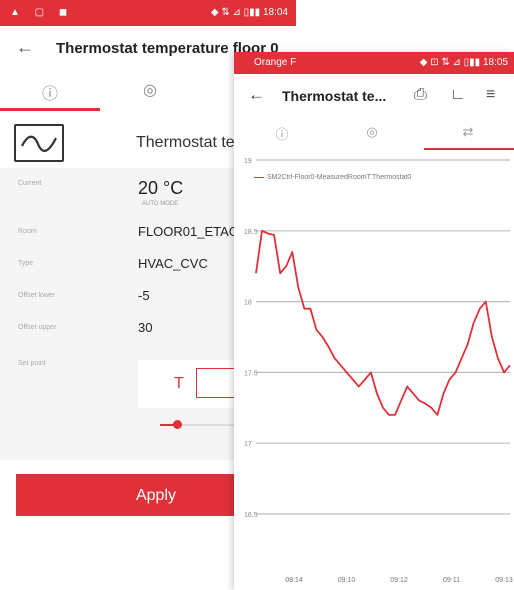 The image size is (514, 590). I want to click on legend-swatch, so click(259, 177).